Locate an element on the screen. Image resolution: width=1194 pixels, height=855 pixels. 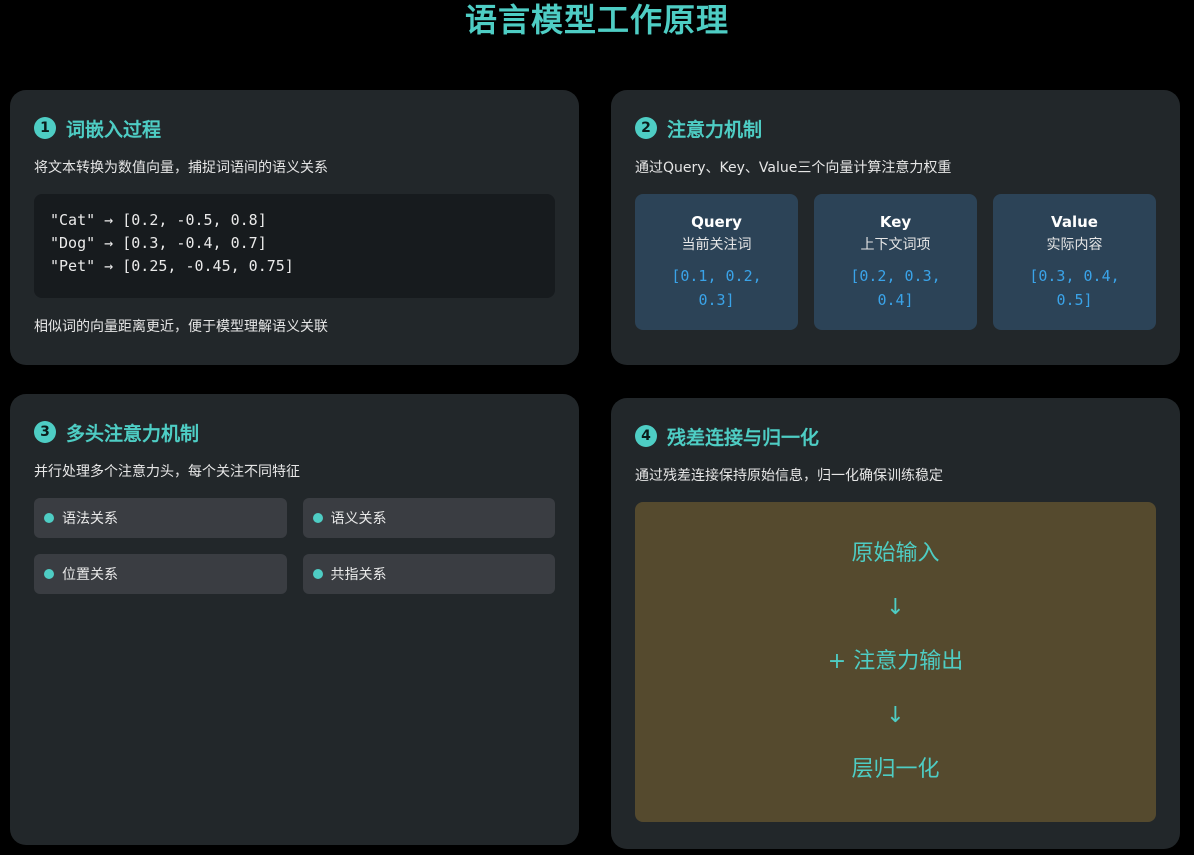
flow-step-layer-norm: 层归一化 is located at coordinates (895, 769).